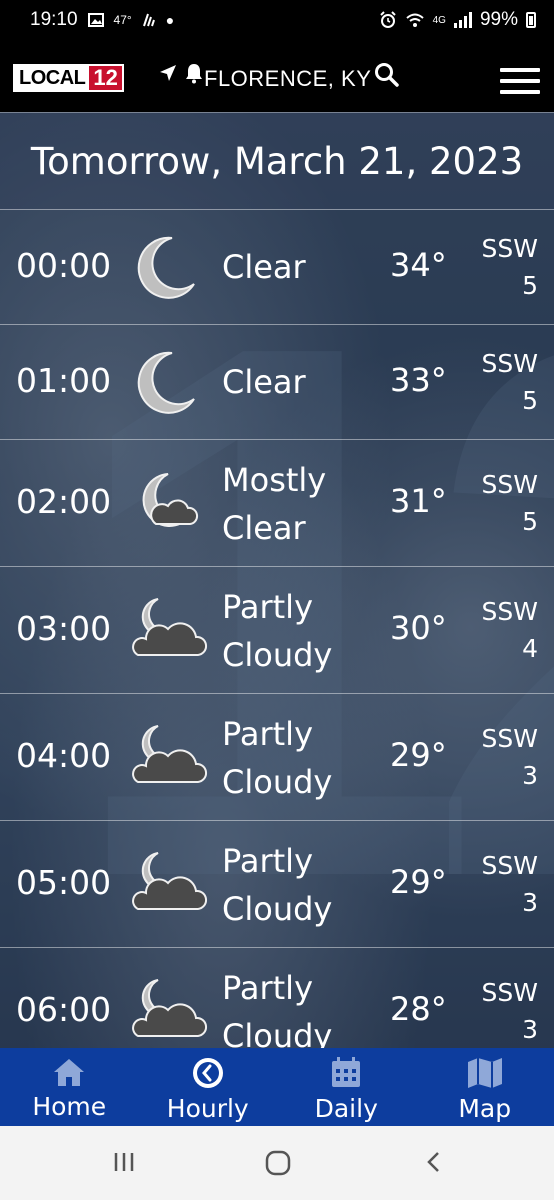 This screenshot has height=1200, width=554. Describe the element at coordinates (124, 1162) in the screenshot. I see `recent-apps-icon` at that location.